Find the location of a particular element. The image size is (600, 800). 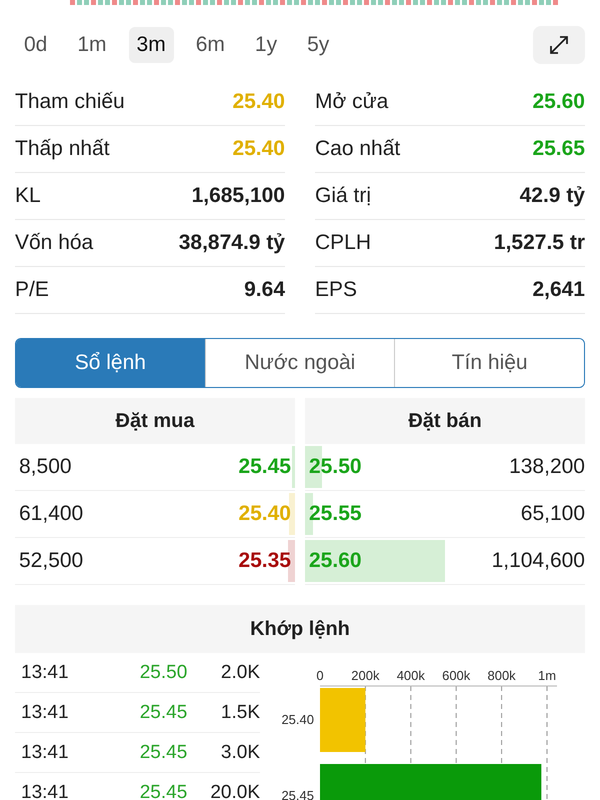

expand-icon is located at coordinates (559, 45).